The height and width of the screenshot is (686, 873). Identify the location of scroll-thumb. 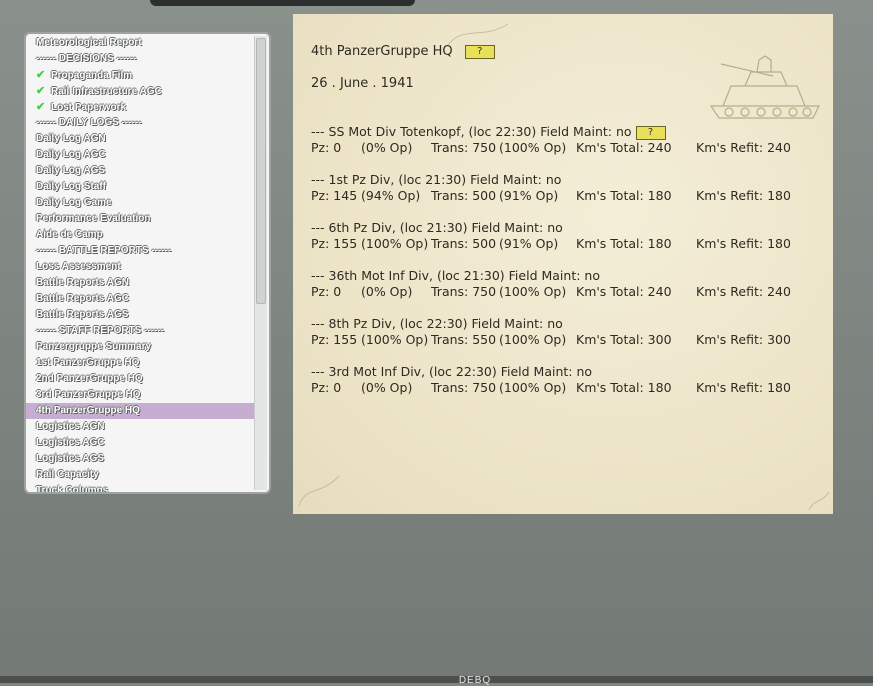
(261, 171).